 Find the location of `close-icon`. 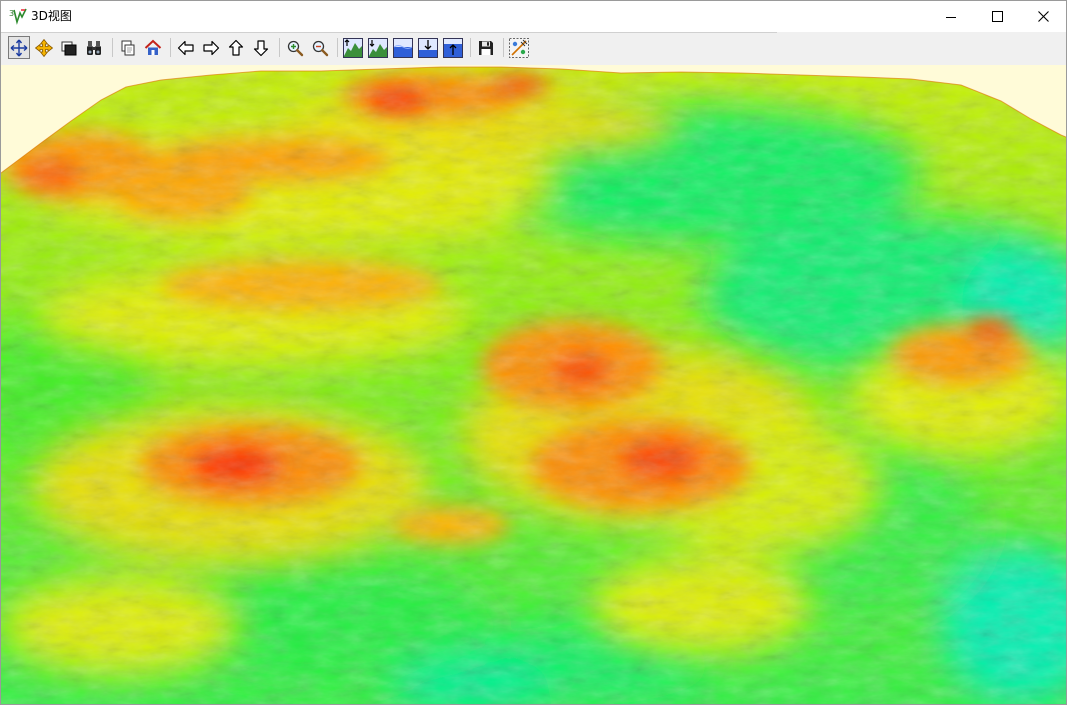

close-icon is located at coordinates (1043, 16).